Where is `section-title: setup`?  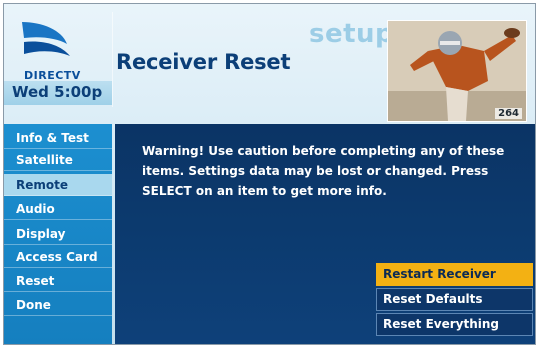
section-title: setup is located at coordinates (352, 34).